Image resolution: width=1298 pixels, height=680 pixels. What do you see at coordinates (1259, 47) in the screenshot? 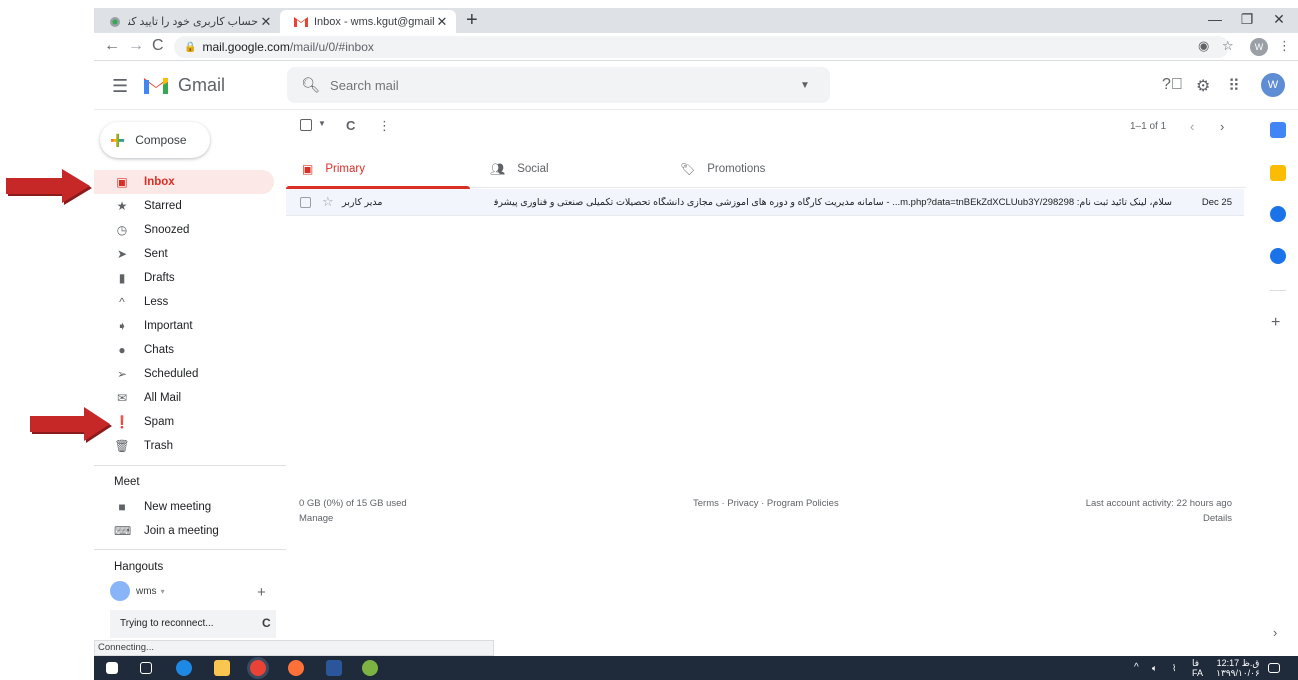
I see `browser-profile-avatar: W` at bounding box center [1259, 47].